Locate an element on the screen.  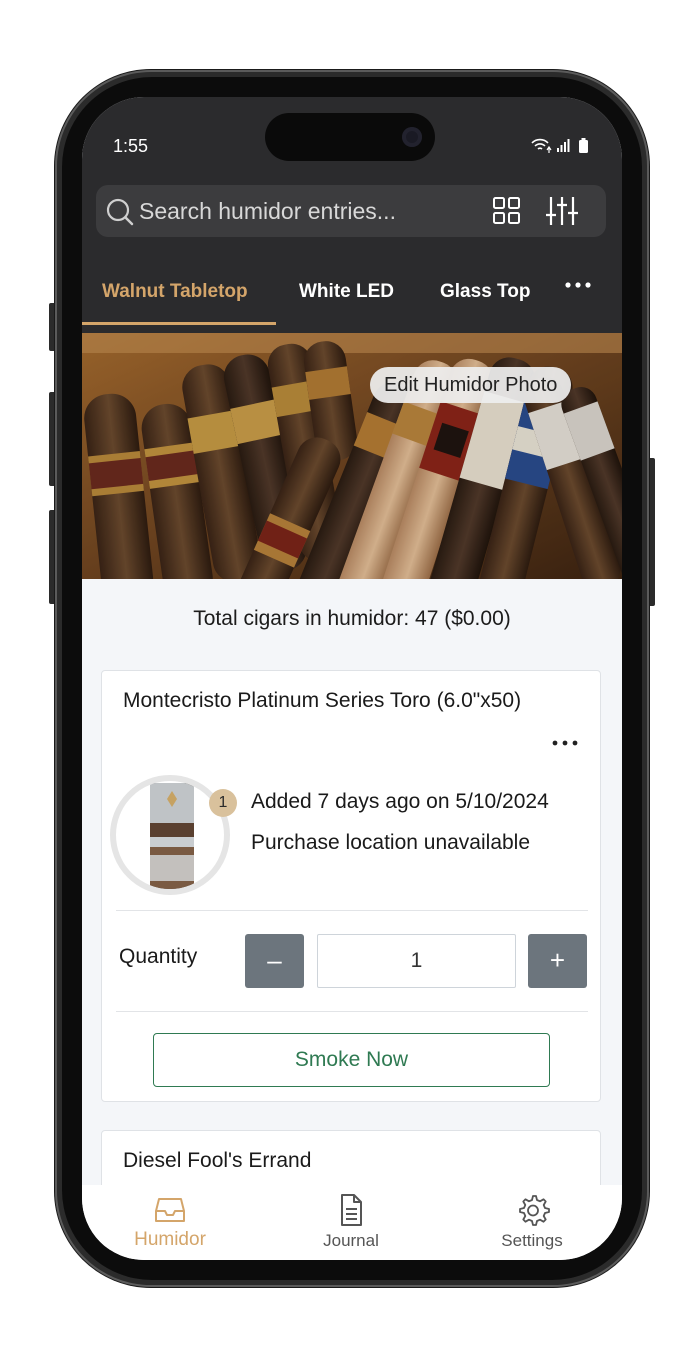
nav-label: Humidor is located at coordinates (170, 1239).